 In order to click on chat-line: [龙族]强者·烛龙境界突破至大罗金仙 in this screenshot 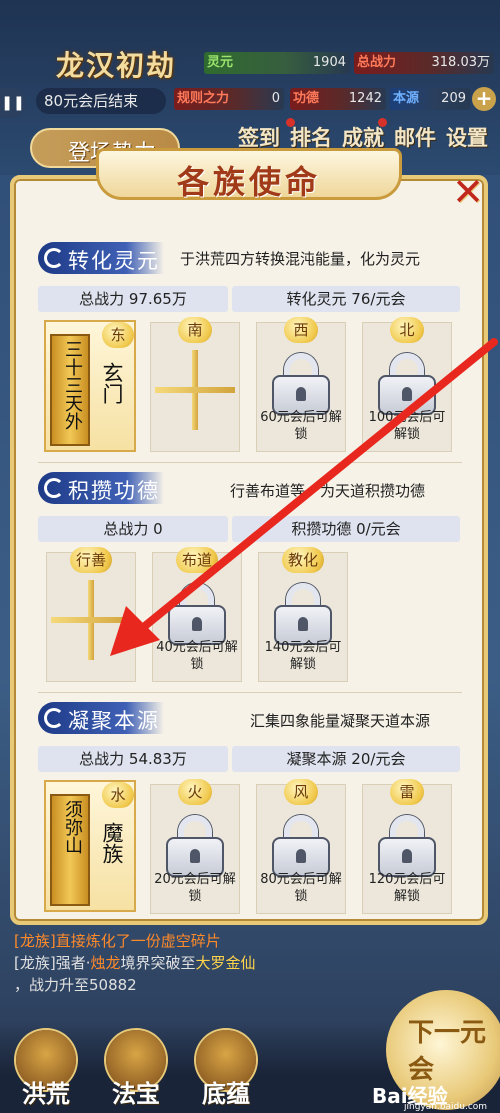, I will do `click(135, 963)`.